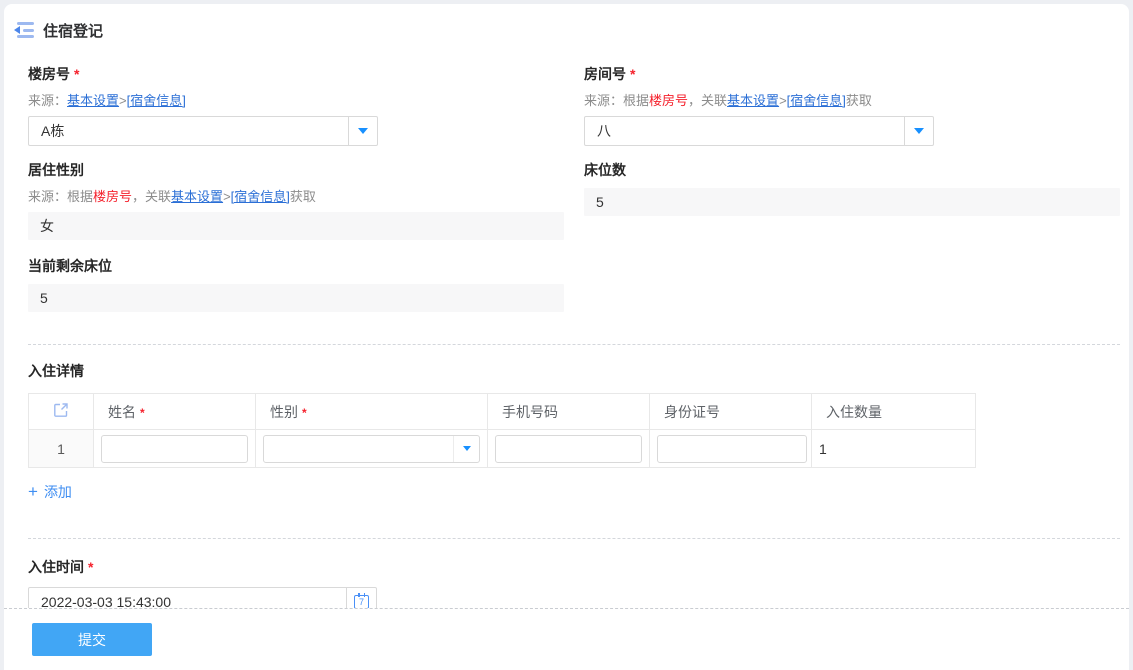 The width and height of the screenshot is (1133, 670). What do you see at coordinates (56, 371) in the screenshot?
I see `details-section-title: 入住详情` at bounding box center [56, 371].